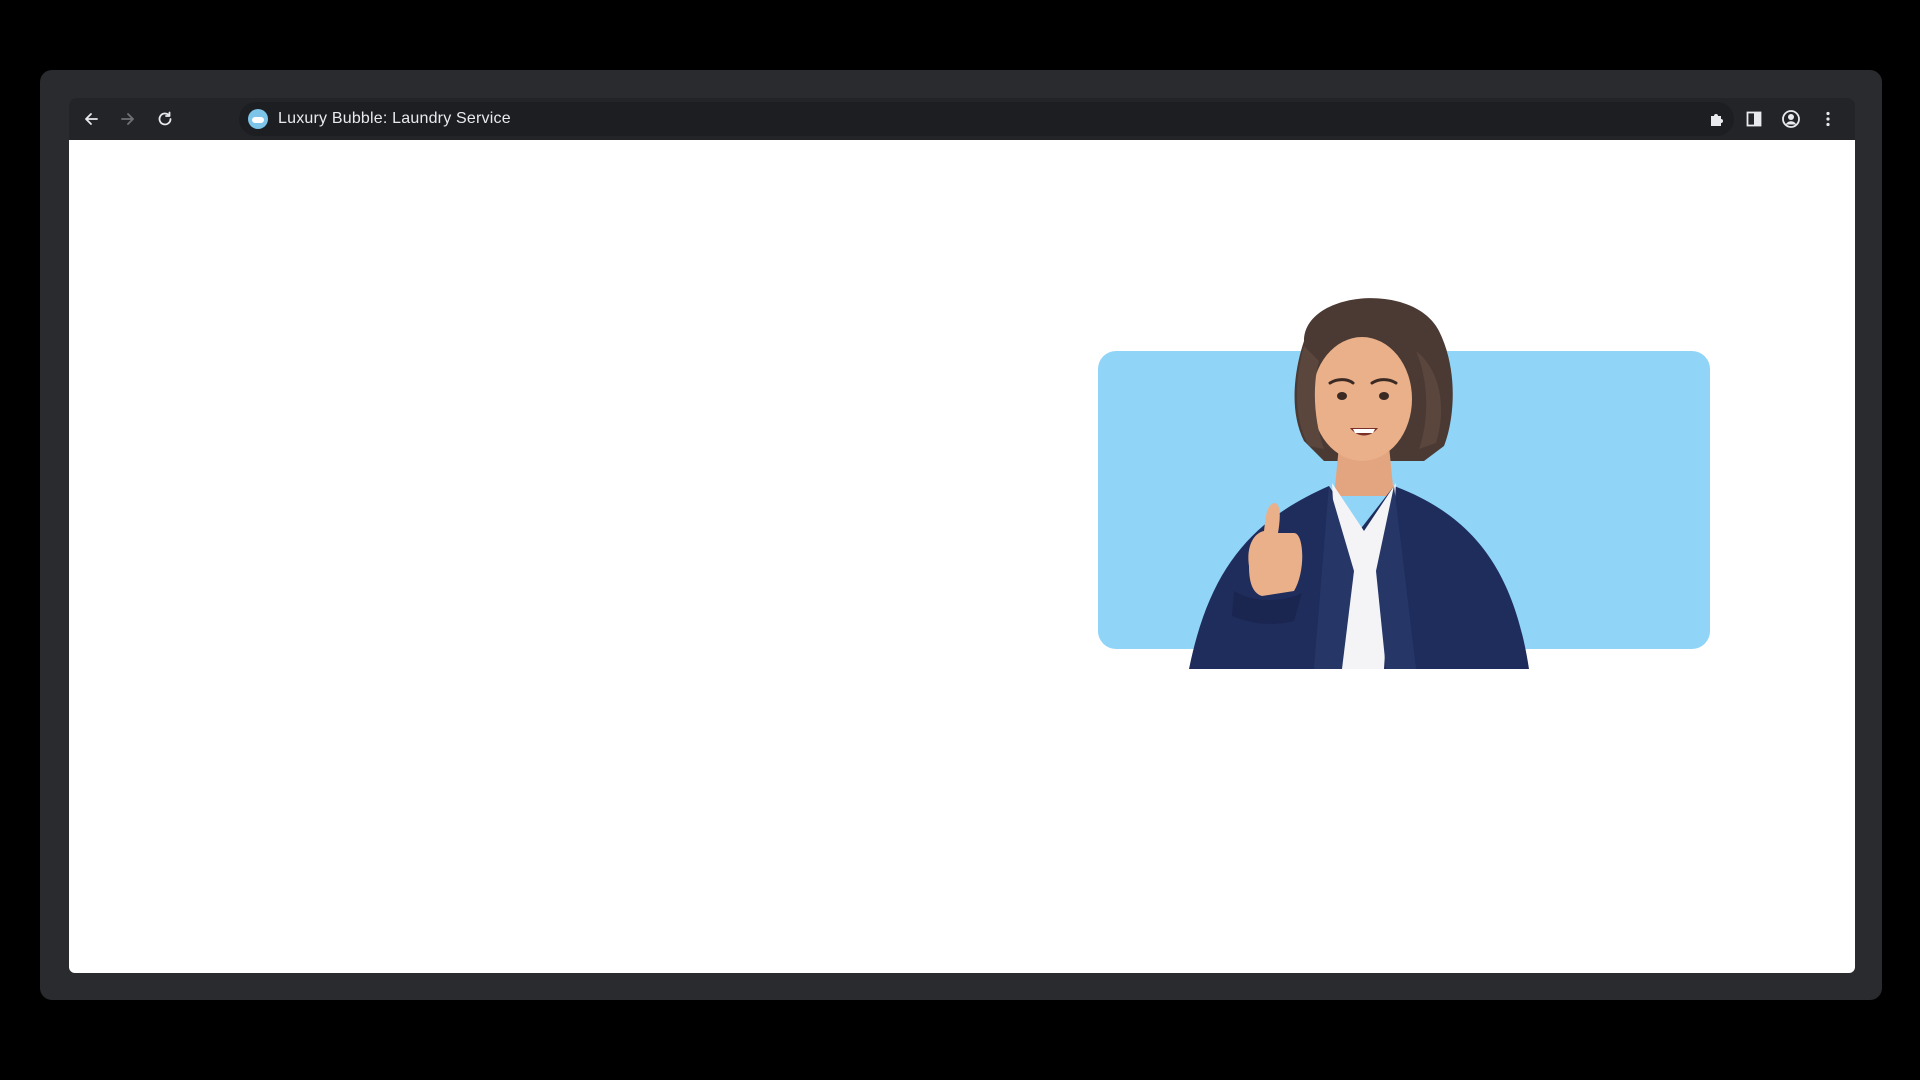  Describe the element at coordinates (258, 119) in the screenshot. I see `site-favicon` at that location.